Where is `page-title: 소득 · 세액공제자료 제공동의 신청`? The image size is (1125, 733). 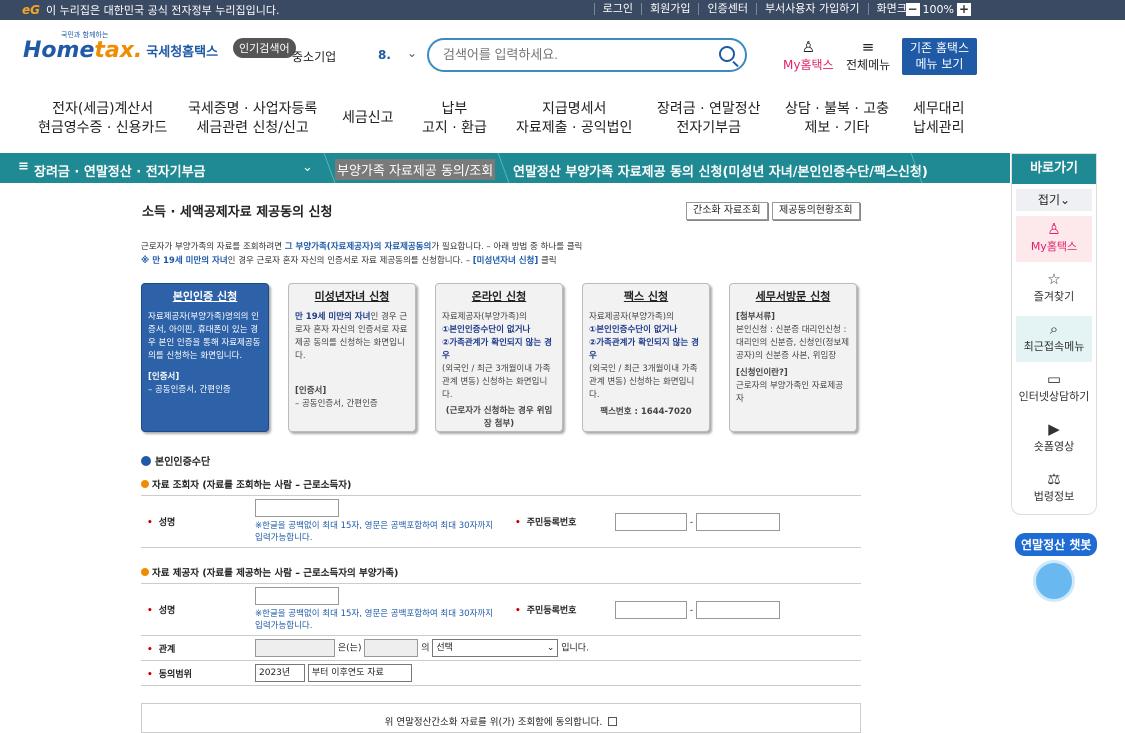 page-title: 소득 · 세액공제자료 제공동의 신청 is located at coordinates (237, 212).